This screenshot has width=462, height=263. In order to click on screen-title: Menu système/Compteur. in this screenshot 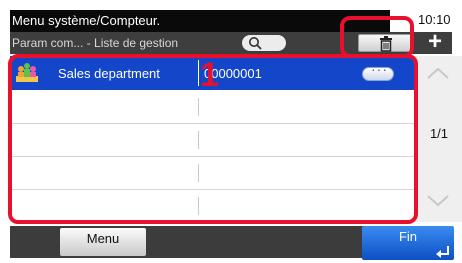, I will do `click(86, 20)`.